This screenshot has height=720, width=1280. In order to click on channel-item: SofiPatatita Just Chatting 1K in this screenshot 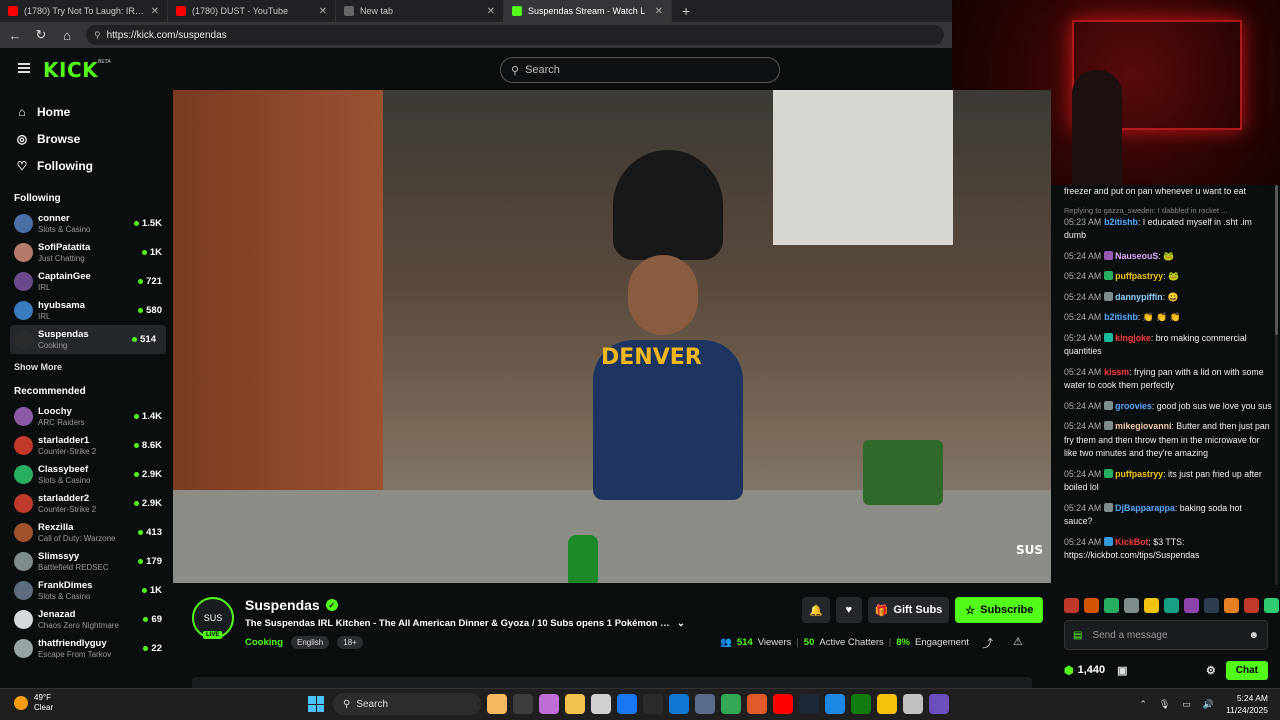, I will do `click(86, 252)`.